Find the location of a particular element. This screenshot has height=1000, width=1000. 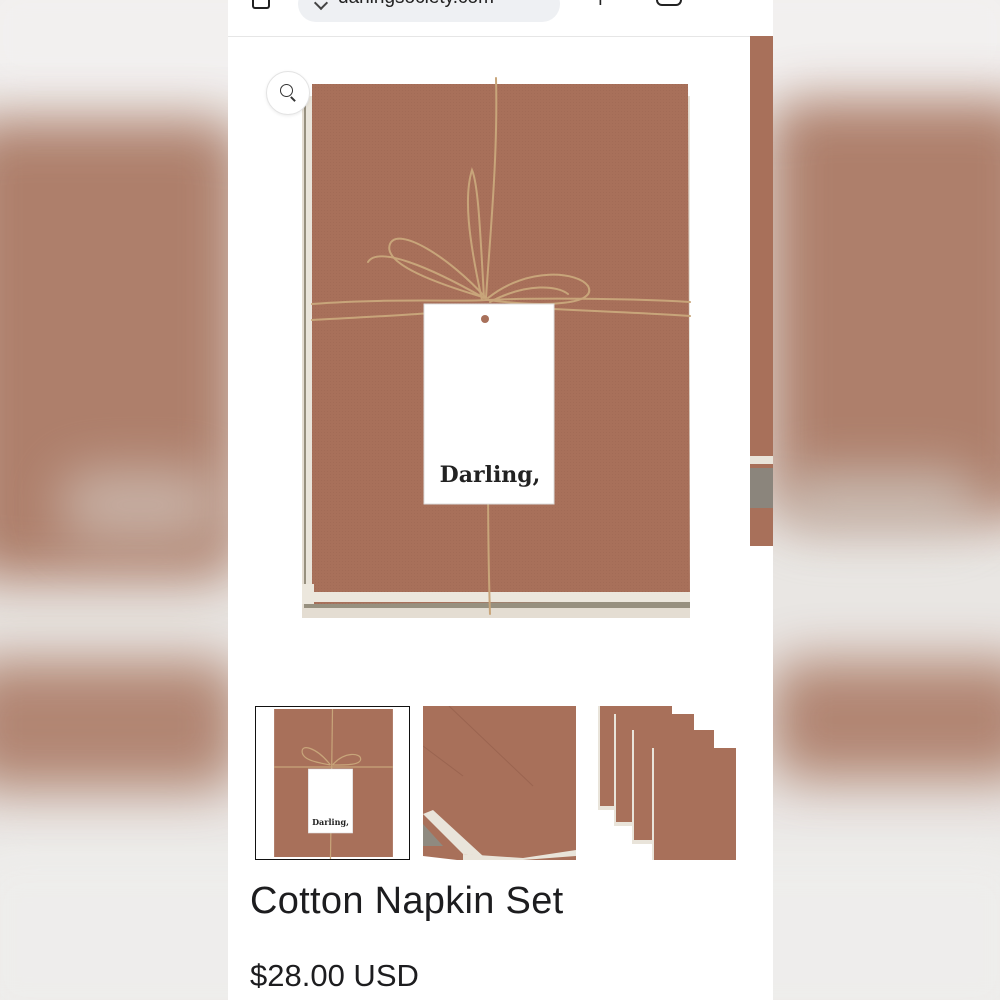

product-title: Cotton Napkin Set is located at coordinates (407, 901).